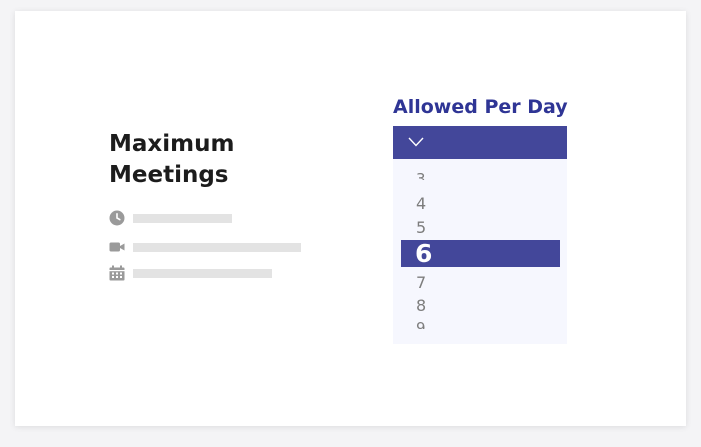 The width and height of the screenshot is (701, 447). I want to click on picker-option-6: 6, so click(424, 253).